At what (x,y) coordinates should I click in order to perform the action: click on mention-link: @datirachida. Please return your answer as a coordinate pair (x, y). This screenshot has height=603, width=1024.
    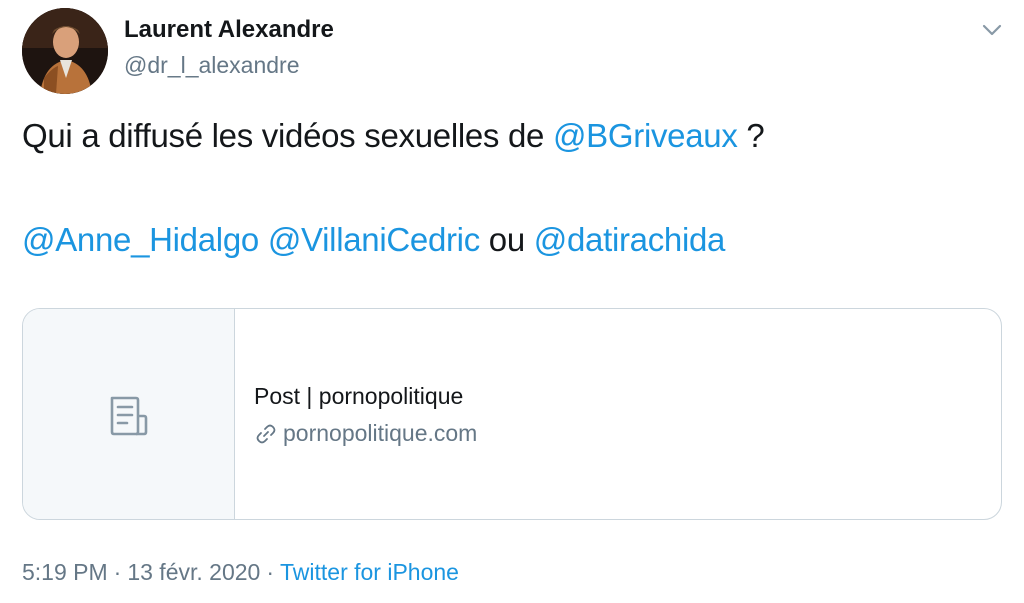
    Looking at the image, I should click on (630, 239).